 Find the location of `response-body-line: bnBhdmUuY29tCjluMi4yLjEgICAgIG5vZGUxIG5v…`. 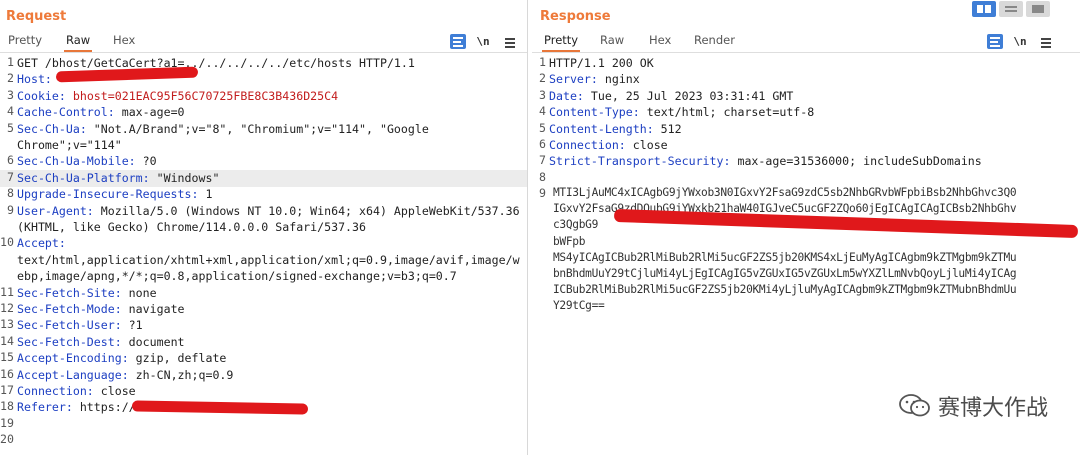

response-body-line: bnBhdmUuY29tCjluMi4yLjEgICAgIG5vZGUxIG5v… is located at coordinates (785, 273).